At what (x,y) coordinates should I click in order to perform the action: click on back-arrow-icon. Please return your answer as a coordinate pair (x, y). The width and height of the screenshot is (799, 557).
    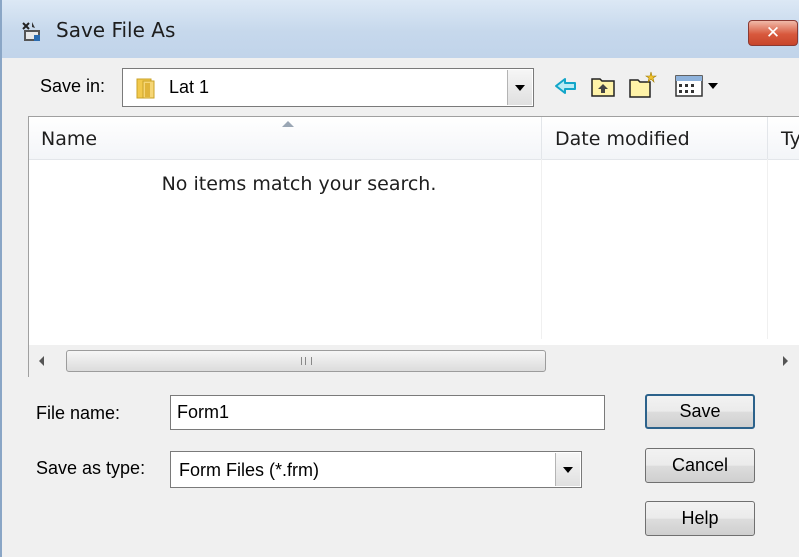
    Looking at the image, I should click on (566, 86).